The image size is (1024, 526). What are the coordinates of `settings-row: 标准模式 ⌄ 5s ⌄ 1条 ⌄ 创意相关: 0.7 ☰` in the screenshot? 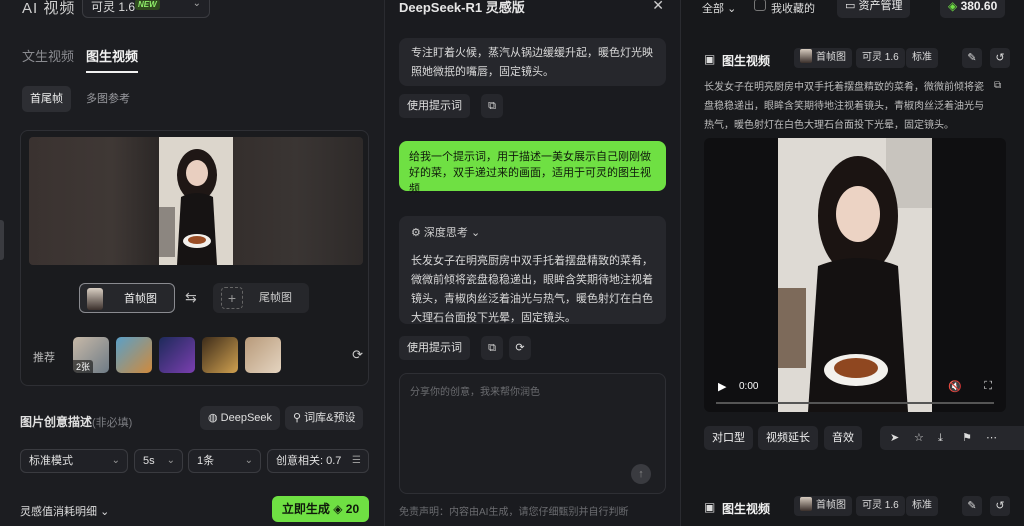 It's located at (194, 461).